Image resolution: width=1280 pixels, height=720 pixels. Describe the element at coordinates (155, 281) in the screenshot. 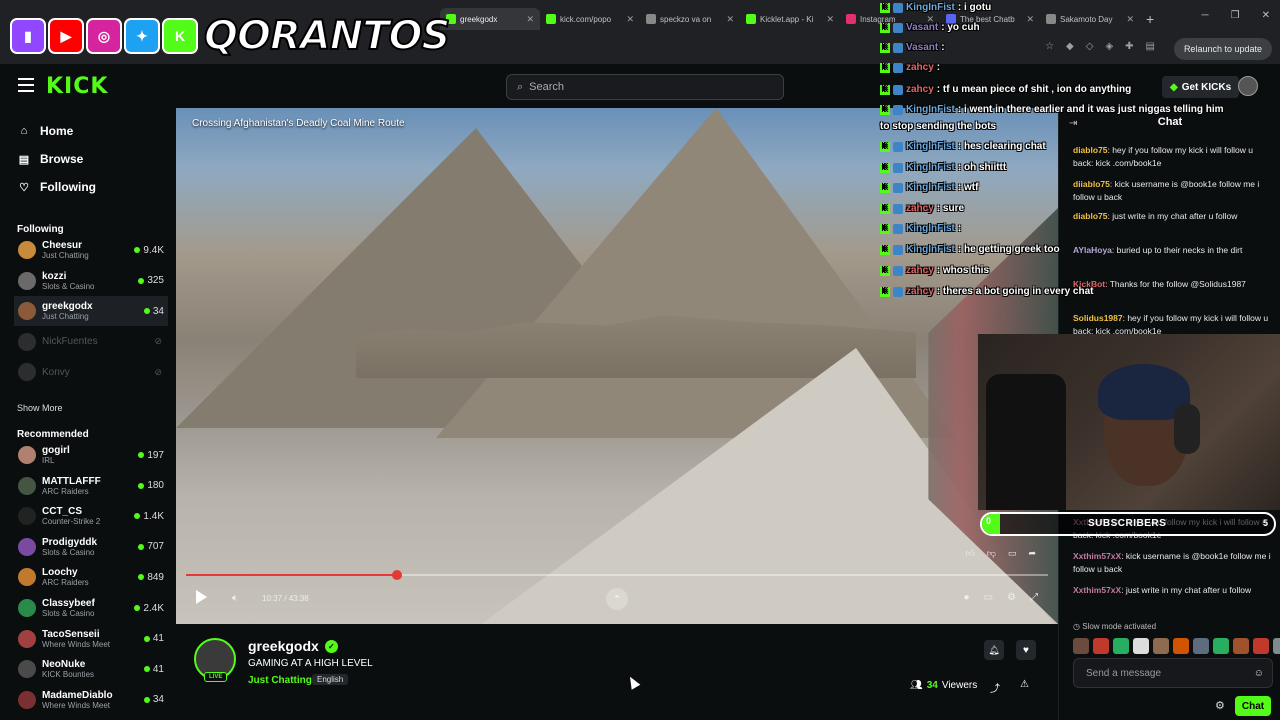

I see `viewer-count-value: 325` at that location.